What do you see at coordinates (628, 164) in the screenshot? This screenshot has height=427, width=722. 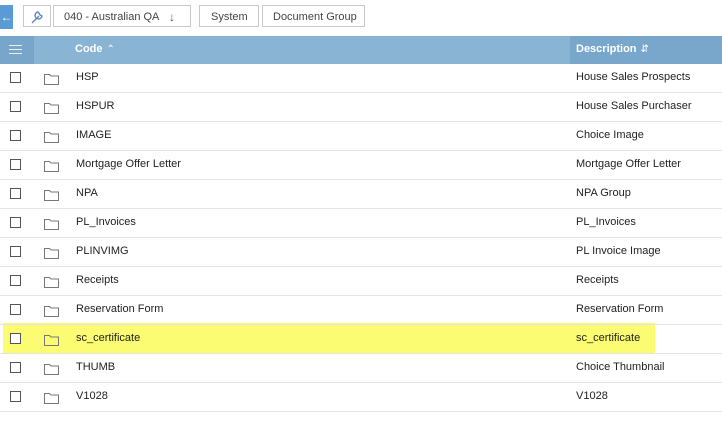 I see `row-description: Mortgage Offer Letter` at bounding box center [628, 164].